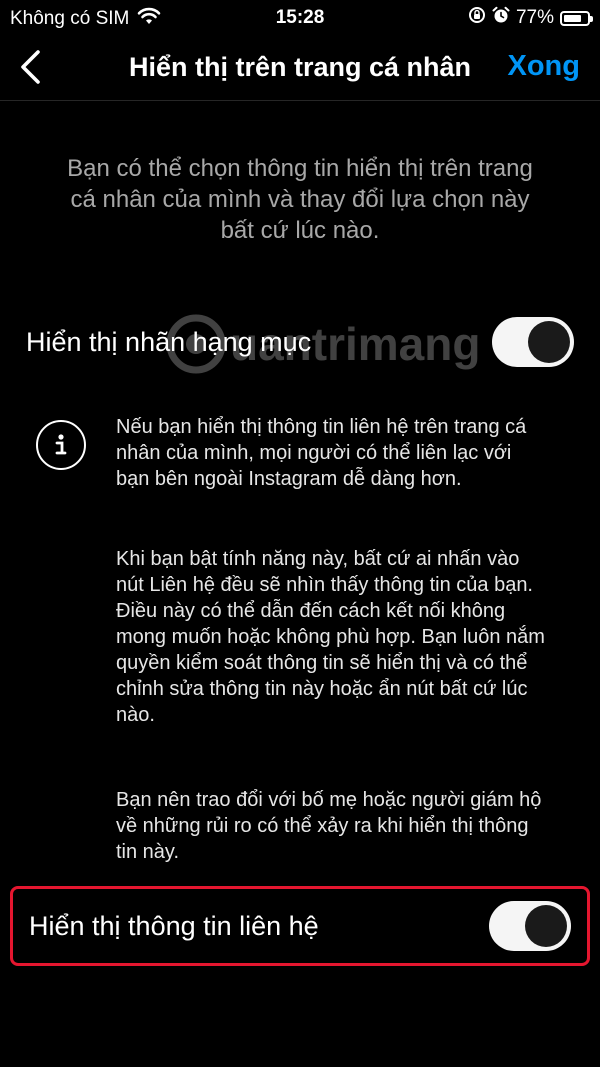  Describe the element at coordinates (300, 68) in the screenshot. I see `navigation-bar: Hiển thị trên trang cá nhân Xong` at that location.